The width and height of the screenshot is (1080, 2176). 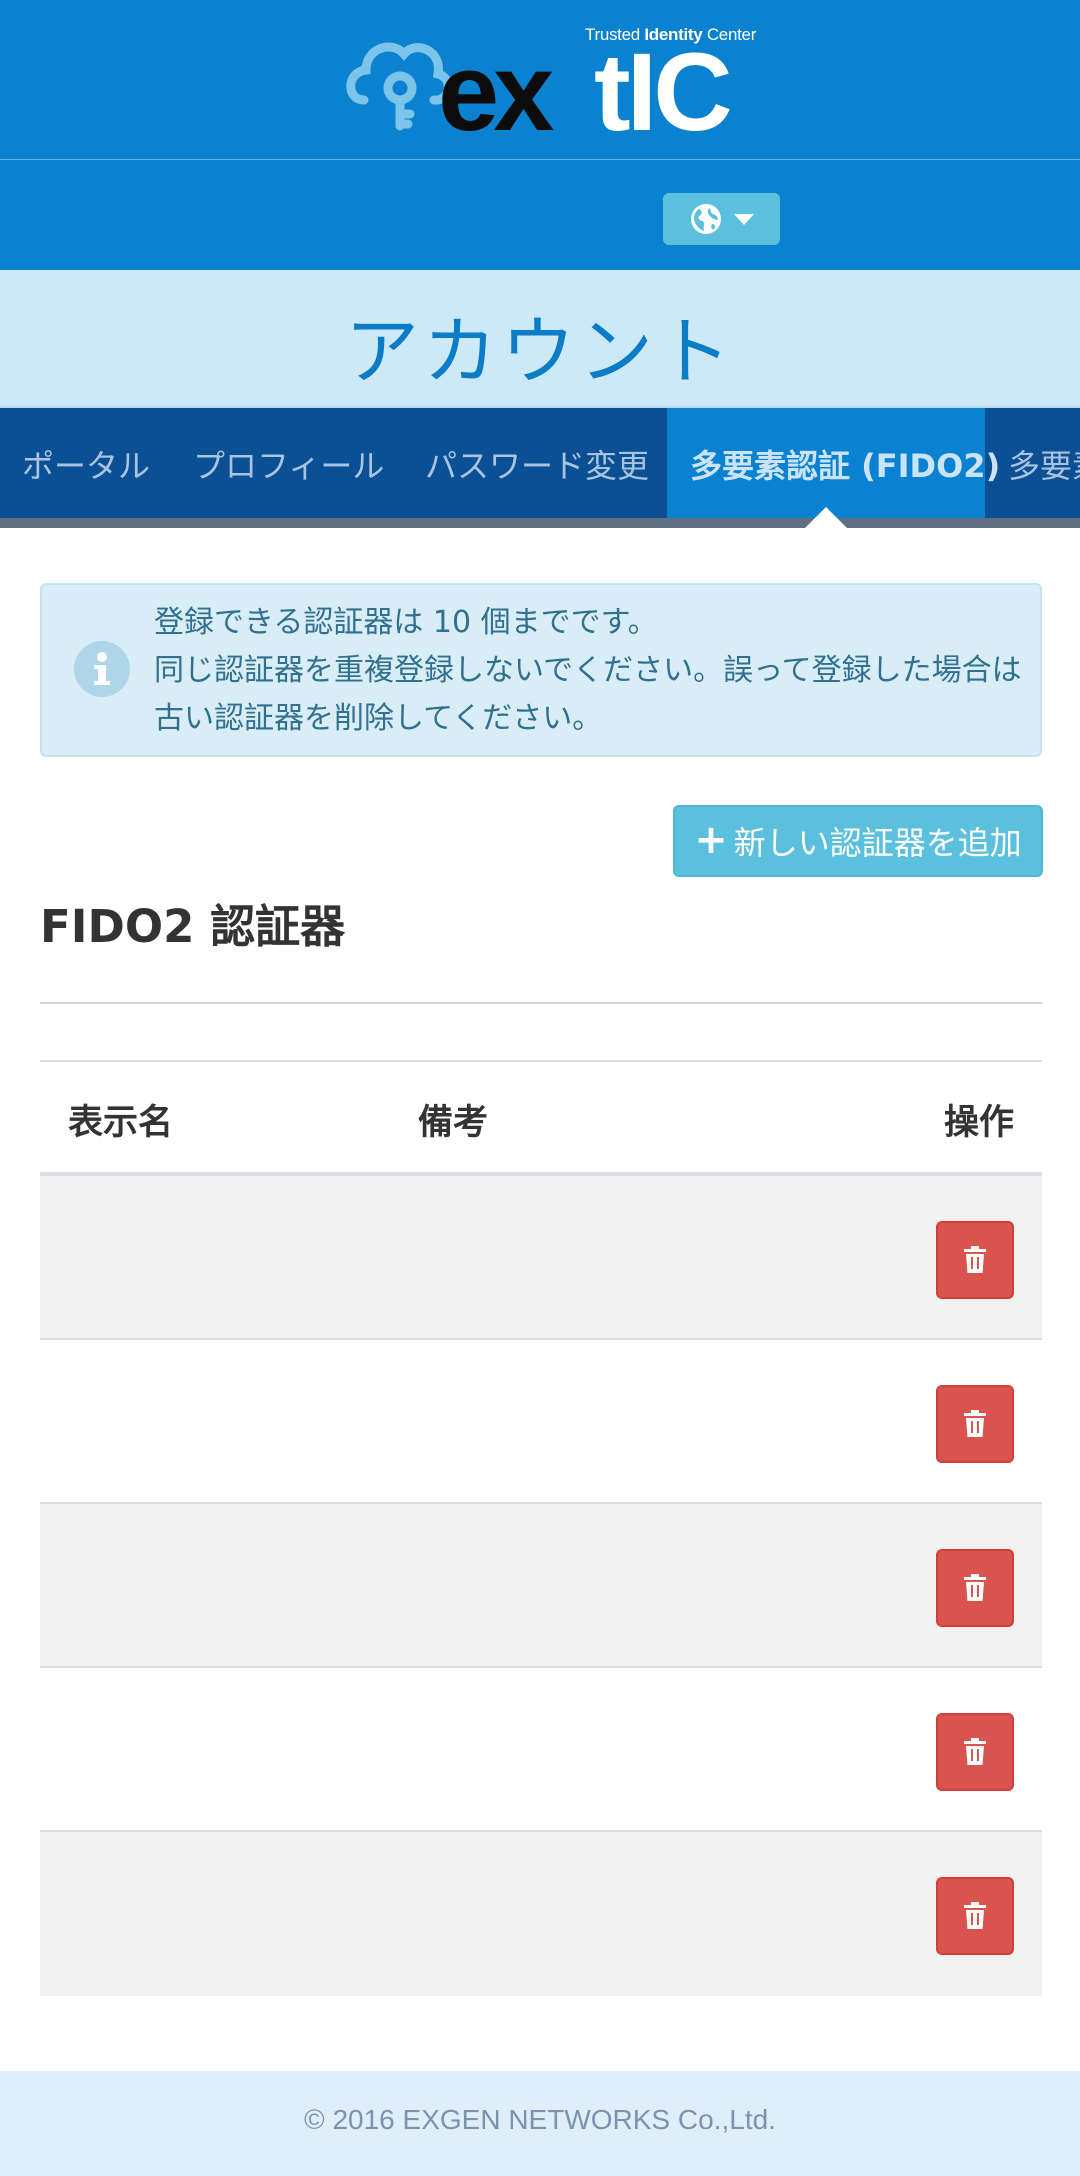 What do you see at coordinates (978, 1123) in the screenshot?
I see `column-header-operations: 操作` at bounding box center [978, 1123].